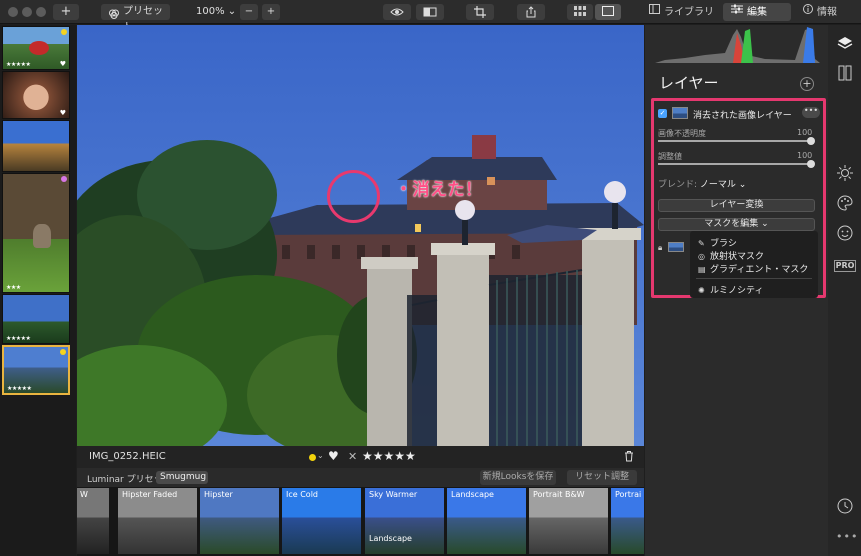  I want to click on adjust-amount-label: 調整値, so click(670, 156).